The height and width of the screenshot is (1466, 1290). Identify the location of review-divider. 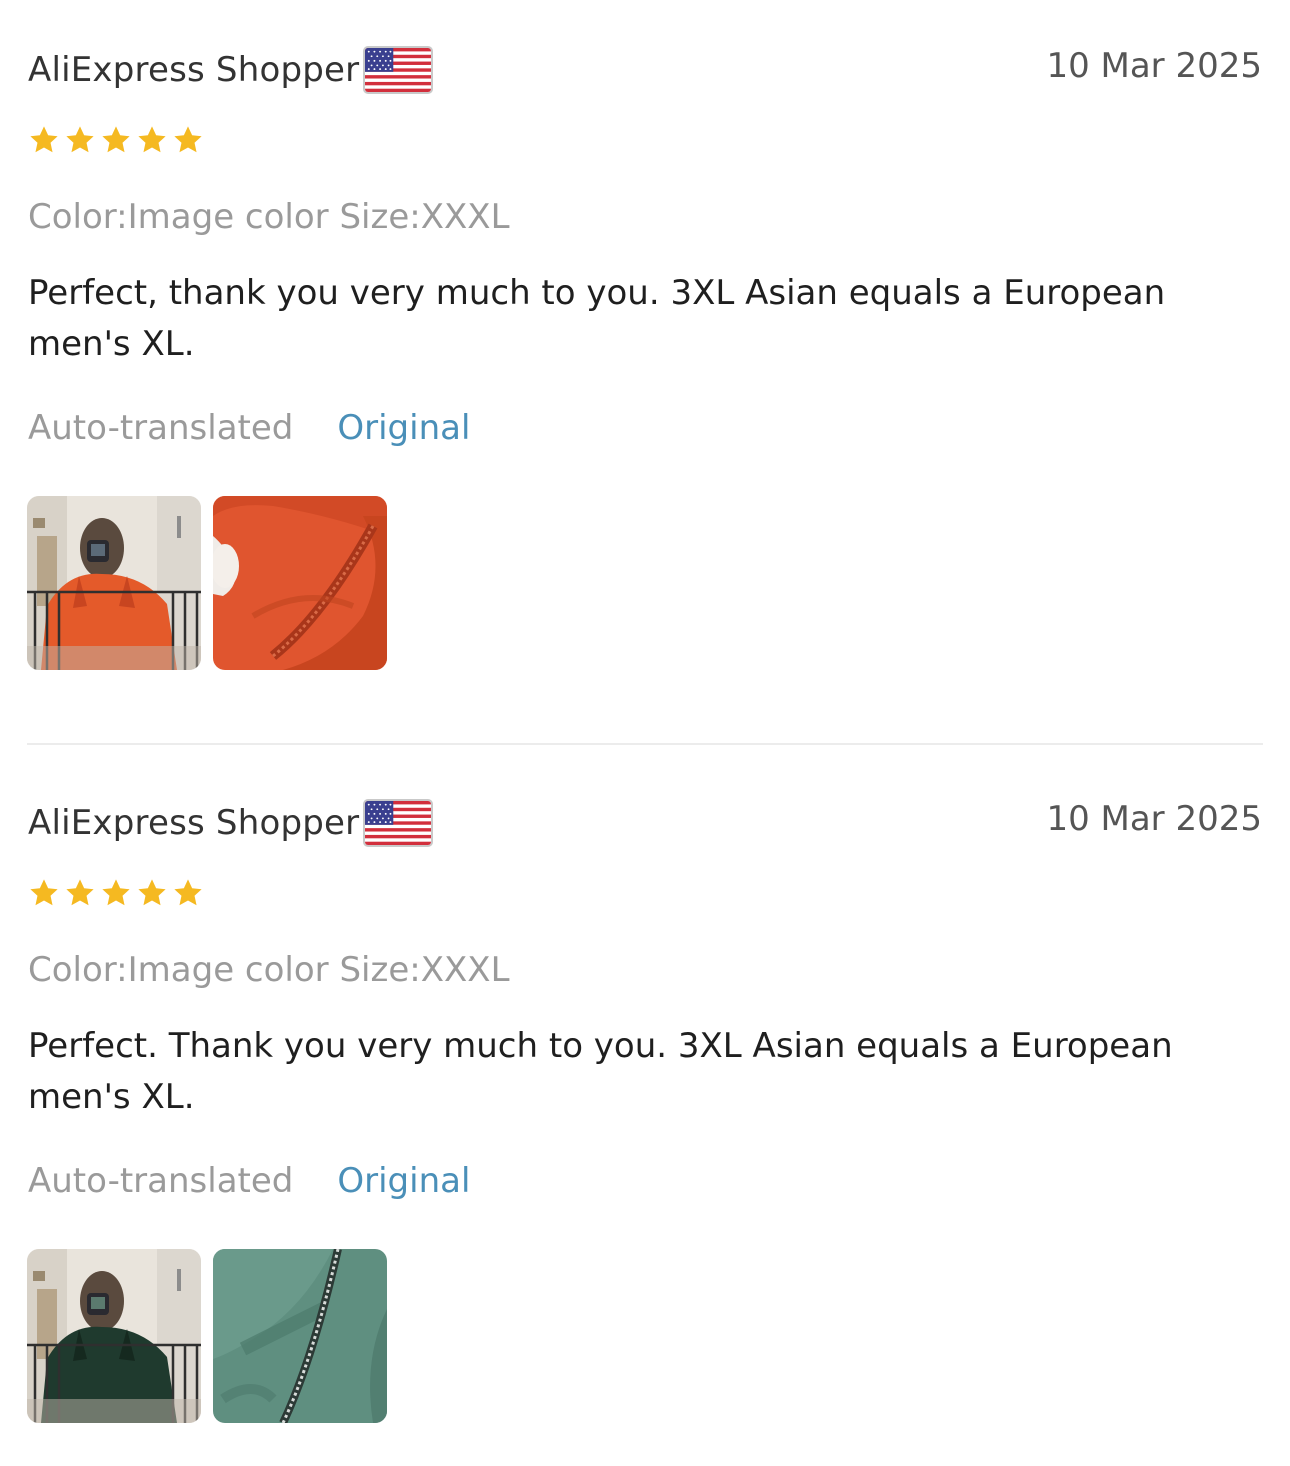
(645, 744).